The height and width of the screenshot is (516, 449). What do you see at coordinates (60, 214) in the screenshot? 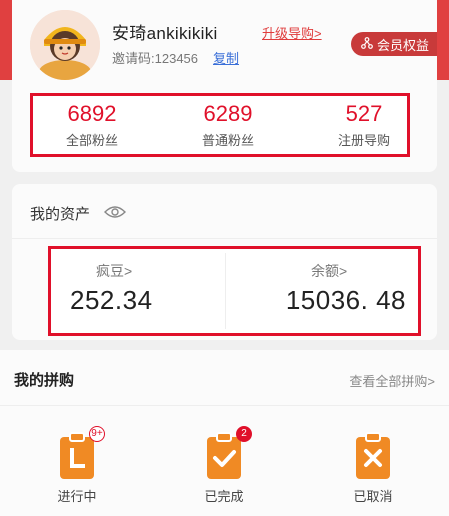
I see `assets-title: 我的资产` at bounding box center [60, 214].